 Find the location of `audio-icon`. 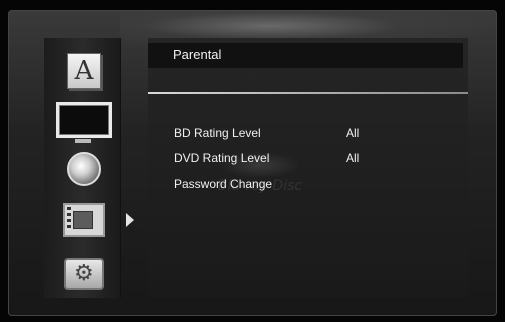

audio-icon is located at coordinates (84, 169).